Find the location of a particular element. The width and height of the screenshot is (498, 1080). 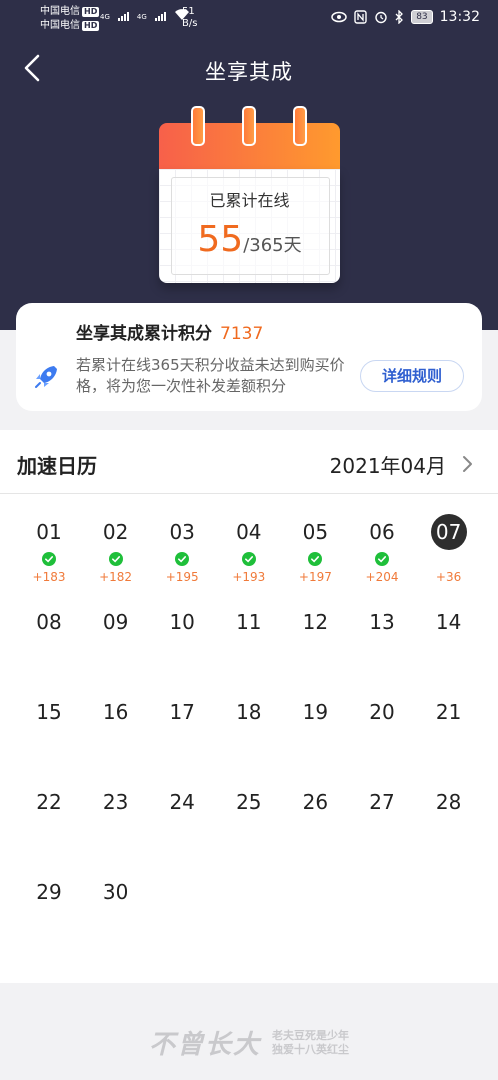

calendar-day: 12 is located at coordinates (315, 629).